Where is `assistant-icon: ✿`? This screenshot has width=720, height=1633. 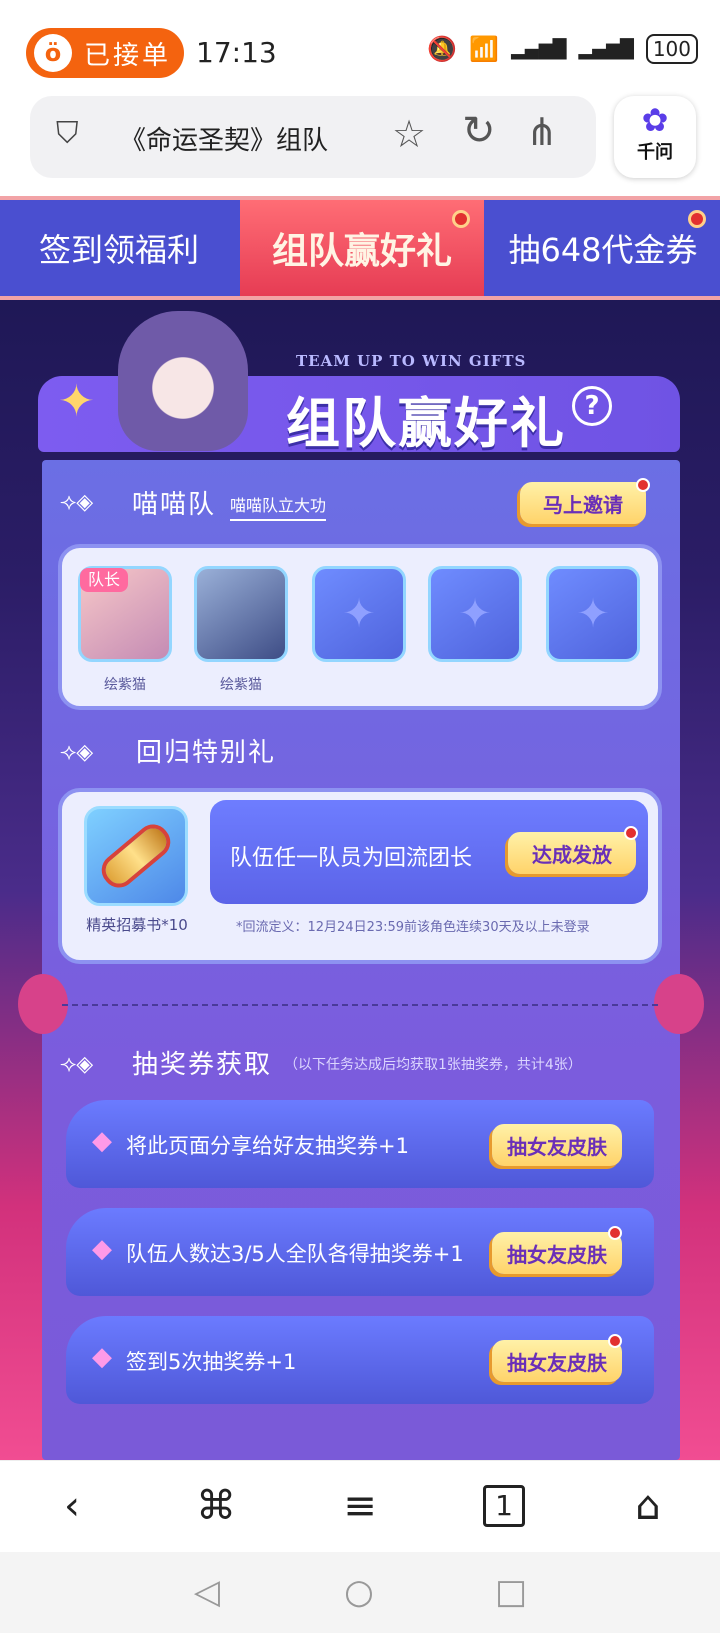
assistant-icon: ✿ is located at coordinates (655, 120).